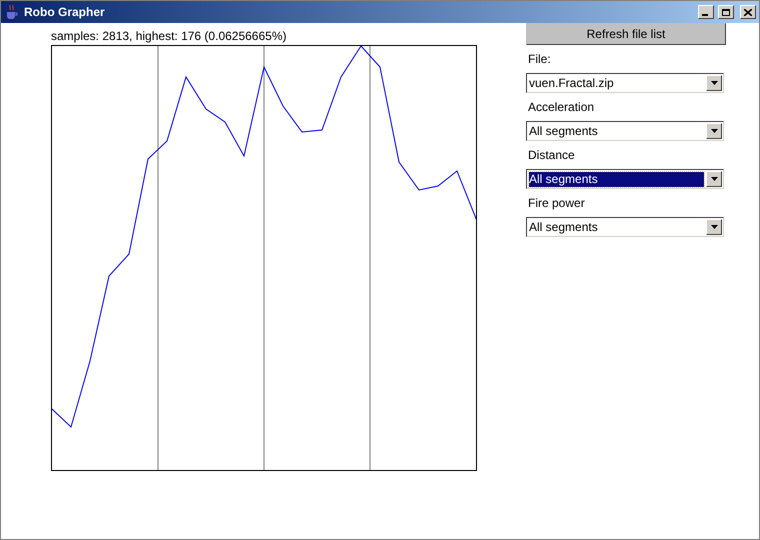 The width and height of the screenshot is (760, 540). Describe the element at coordinates (65, 12) in the screenshot. I see `window-title: Robo Grapher` at that location.